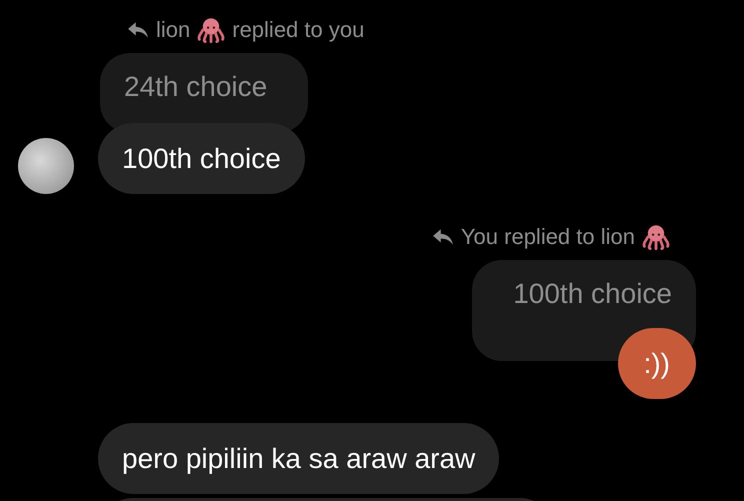  What do you see at coordinates (299, 458) in the screenshot?
I see `message-bubble: pero pipiliin ka sa araw araw` at bounding box center [299, 458].